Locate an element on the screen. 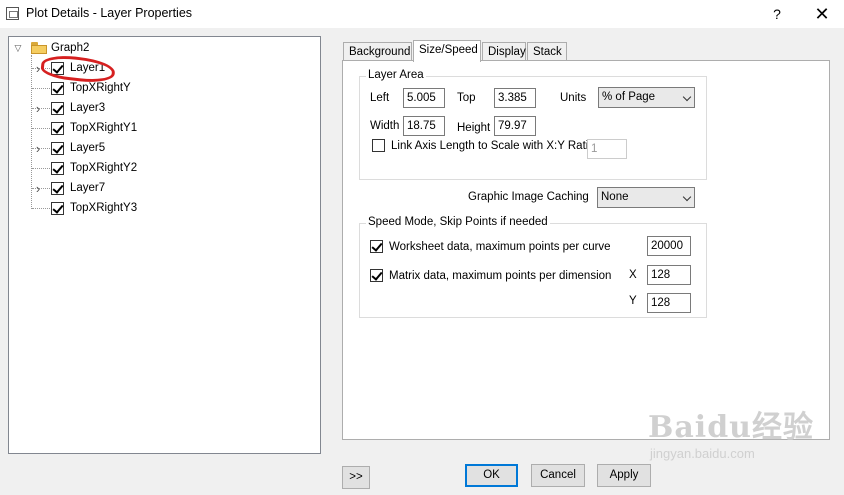  link-axis-label: Link Axis Length to Scale with X:Y Ratio is located at coordinates (493, 145).